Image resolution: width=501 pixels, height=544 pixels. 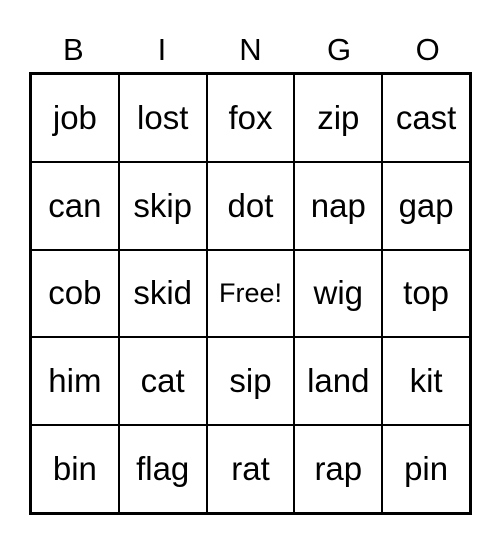 I want to click on bingo-cell: flag, so click(x=162, y=469).